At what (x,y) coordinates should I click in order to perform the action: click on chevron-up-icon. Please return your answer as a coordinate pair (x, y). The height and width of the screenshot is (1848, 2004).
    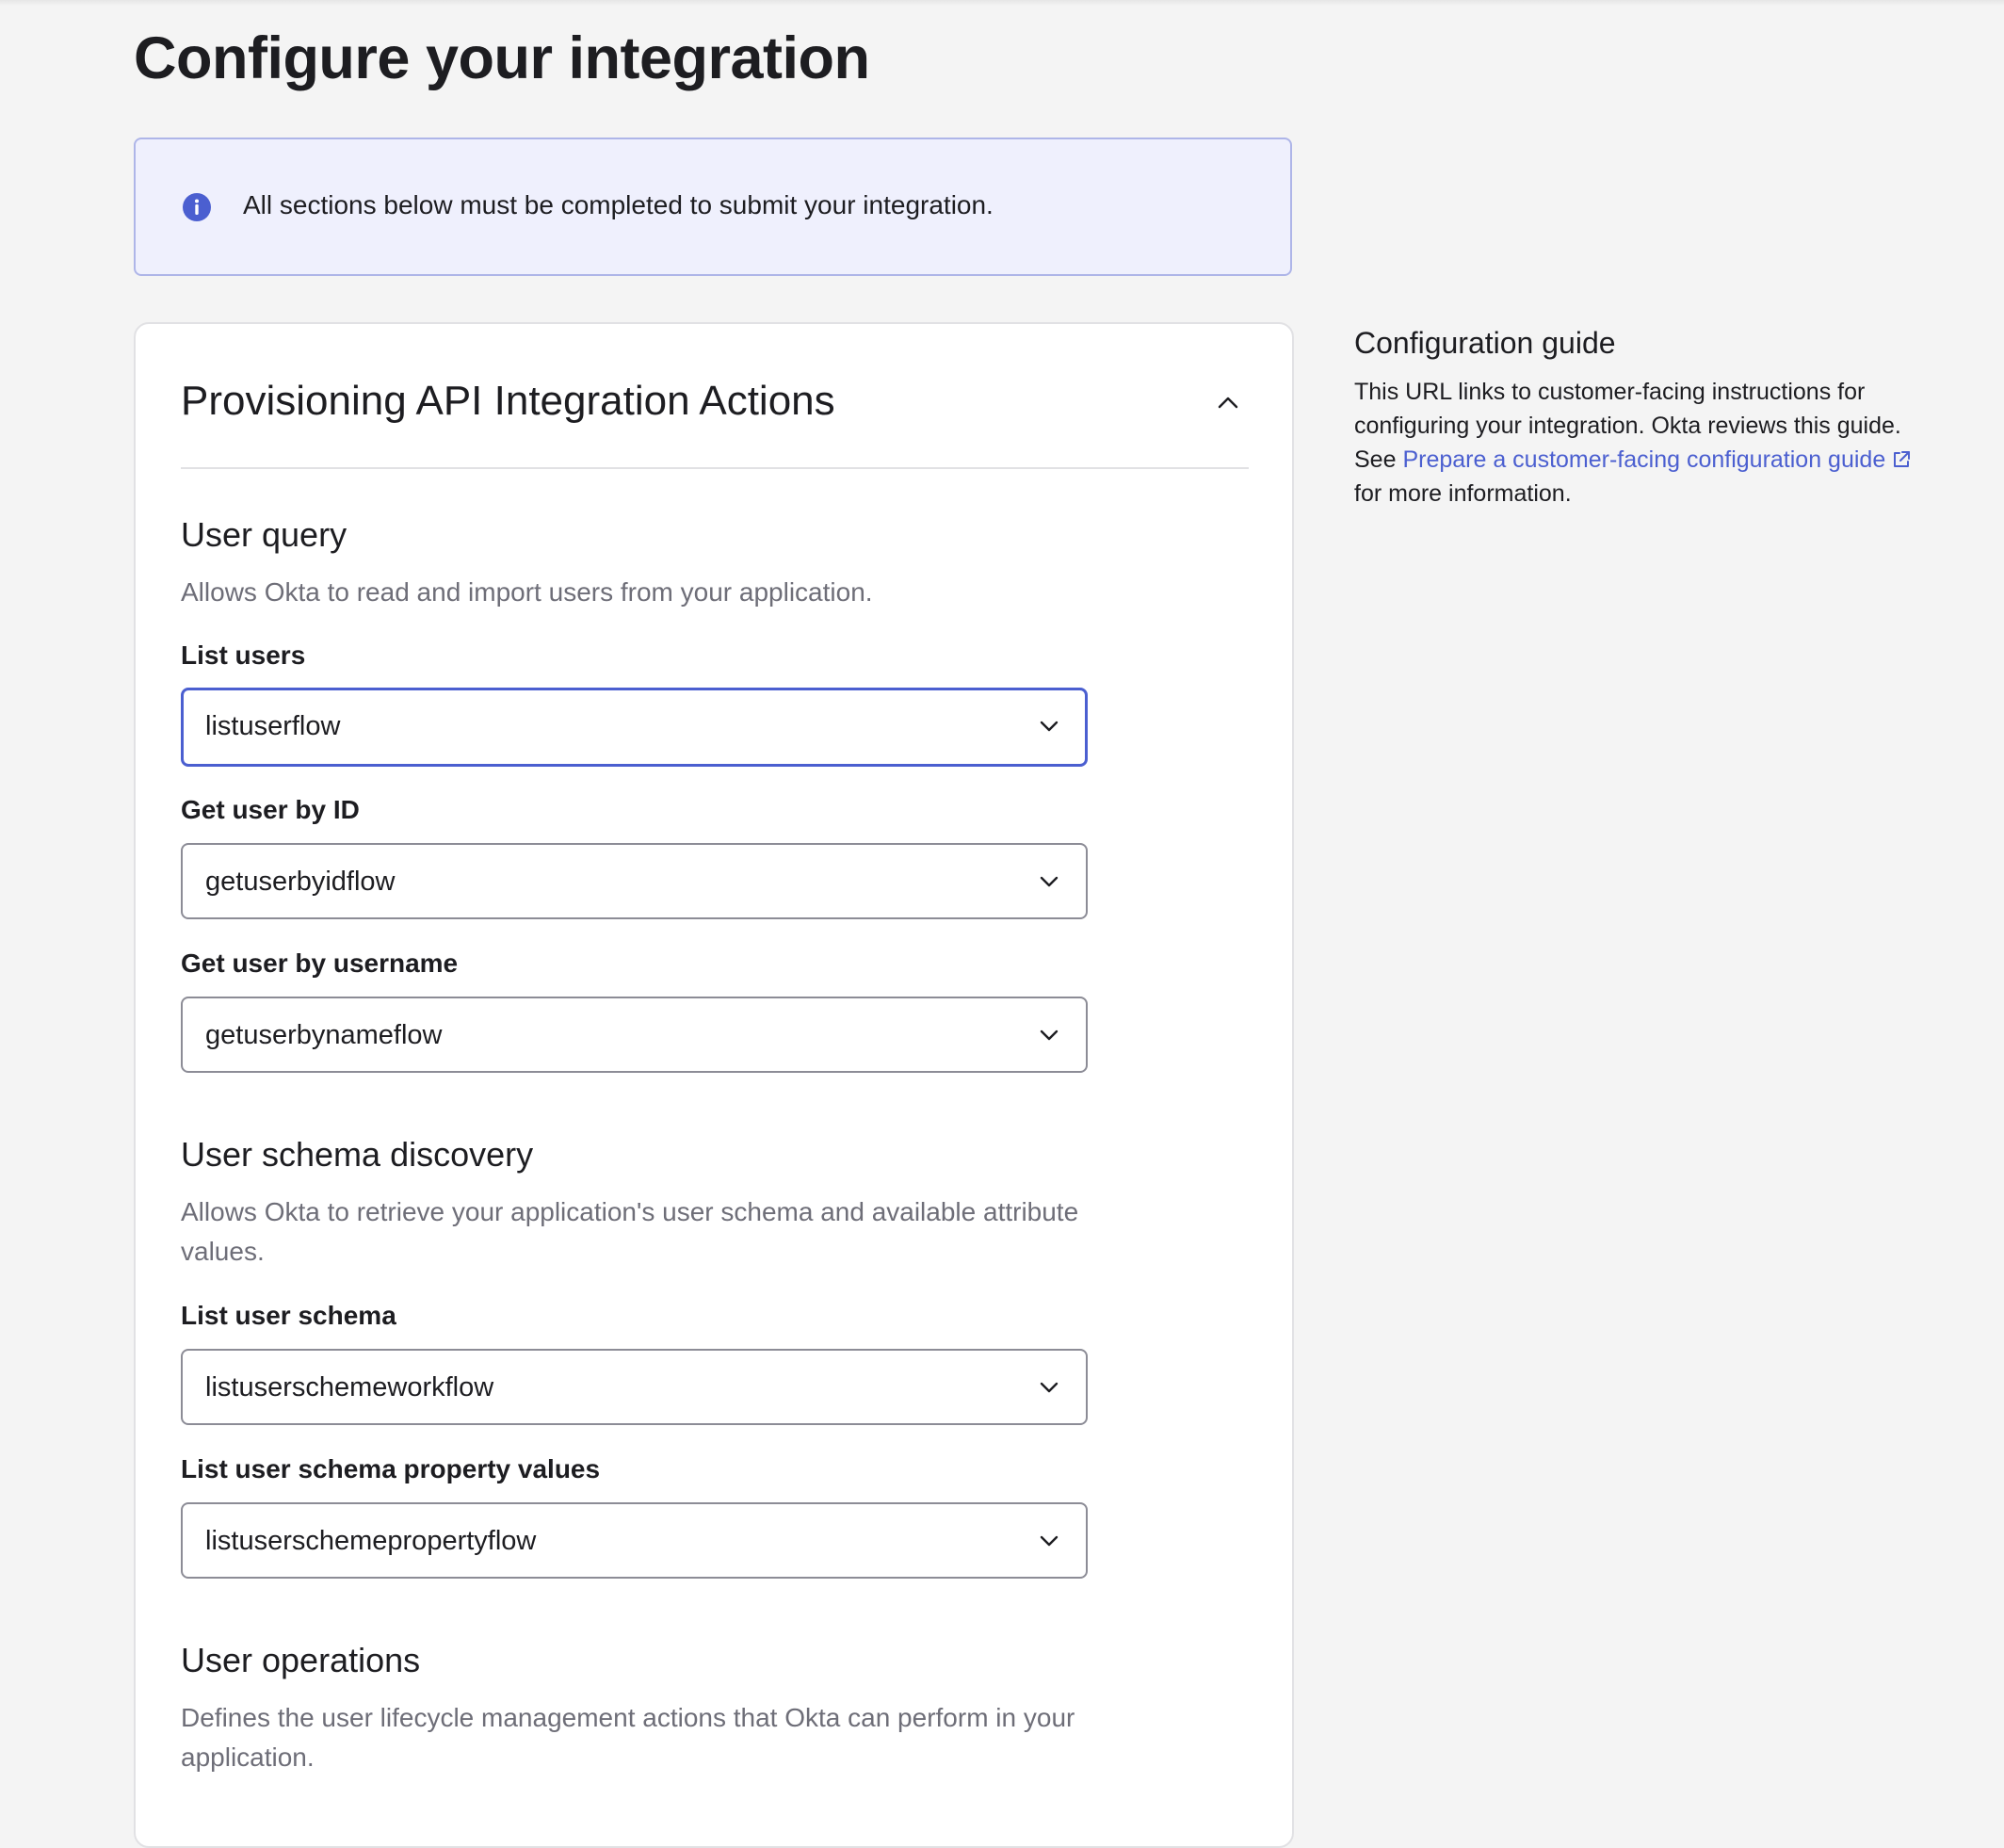
    Looking at the image, I should click on (1228, 403).